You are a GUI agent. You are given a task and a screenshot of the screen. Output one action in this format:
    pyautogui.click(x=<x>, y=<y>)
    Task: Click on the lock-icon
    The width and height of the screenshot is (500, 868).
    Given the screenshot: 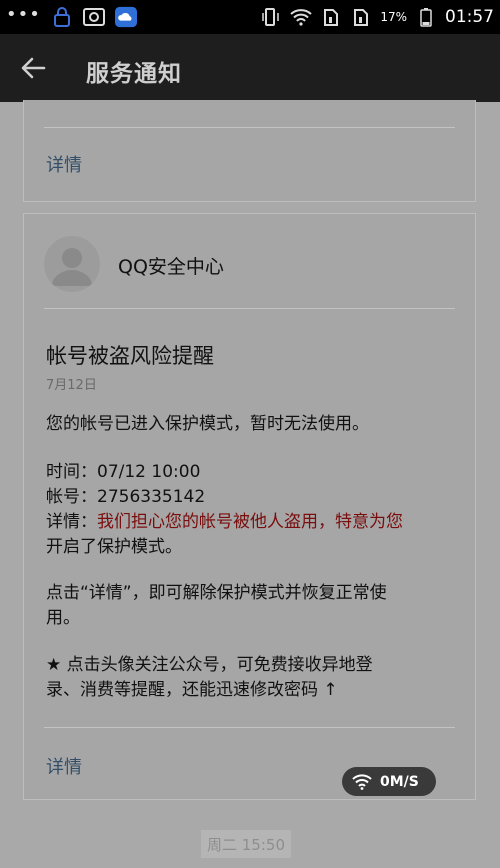 What is the action you would take?
    pyautogui.click(x=62, y=17)
    